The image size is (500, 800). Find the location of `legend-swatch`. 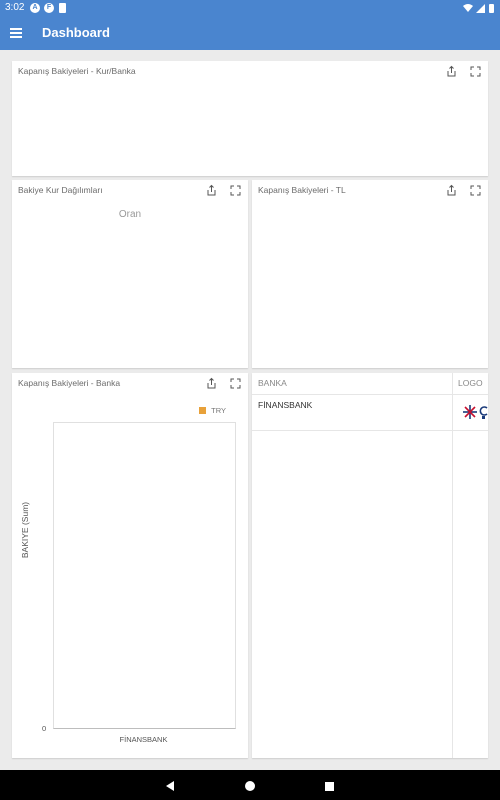

legend-swatch is located at coordinates (203, 410).